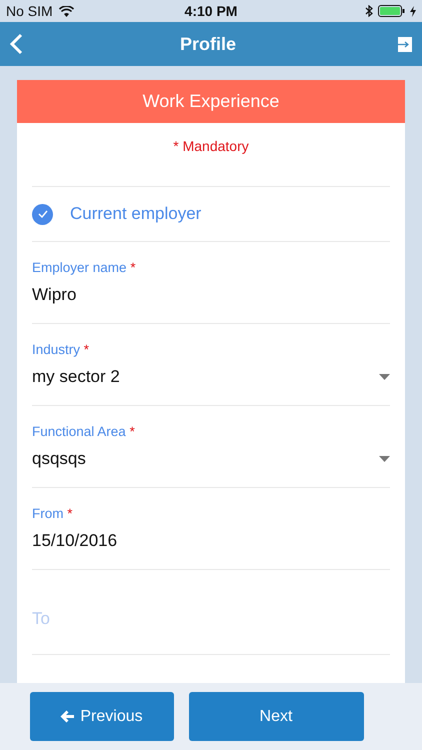 This screenshot has height=750, width=422. Describe the element at coordinates (276, 716) in the screenshot. I see `next-button: Next` at that location.